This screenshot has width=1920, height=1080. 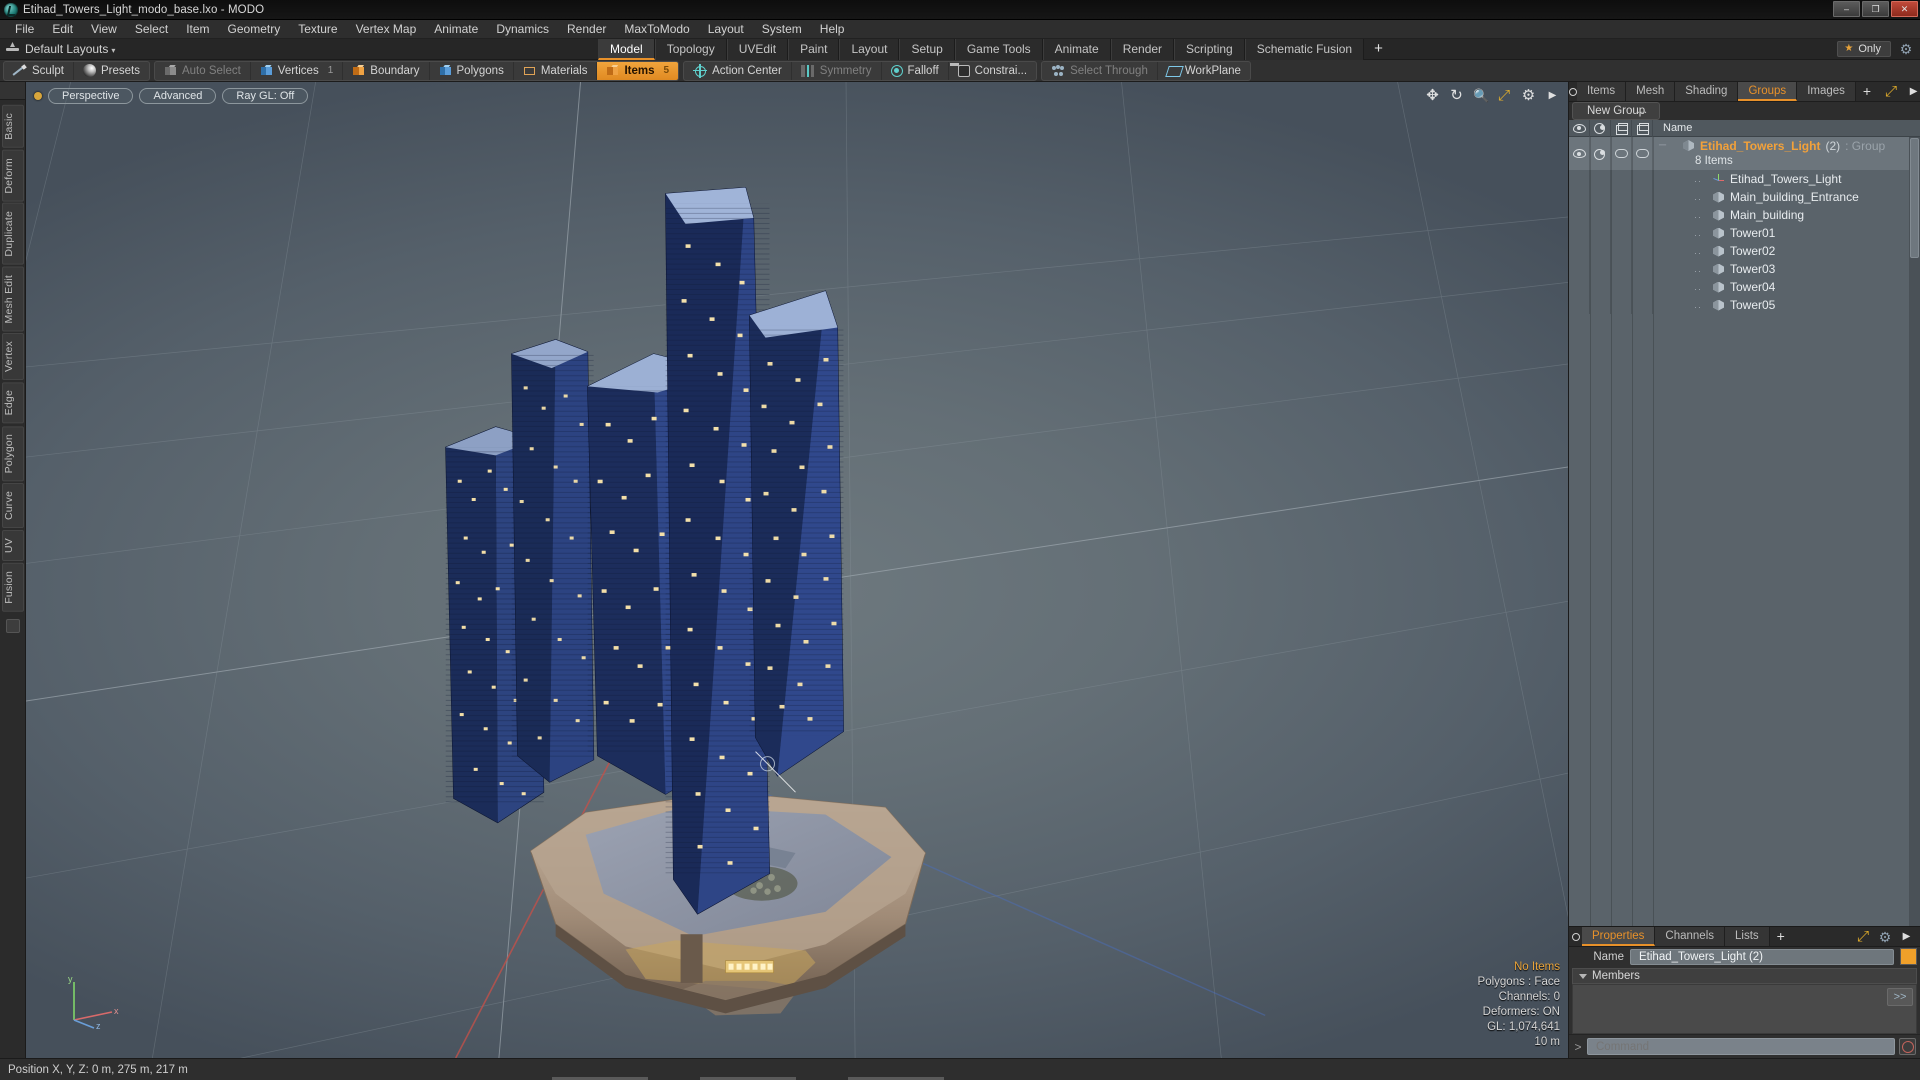 What do you see at coordinates (178, 96) in the screenshot?
I see `viewport-shading-mode: Advanced` at bounding box center [178, 96].